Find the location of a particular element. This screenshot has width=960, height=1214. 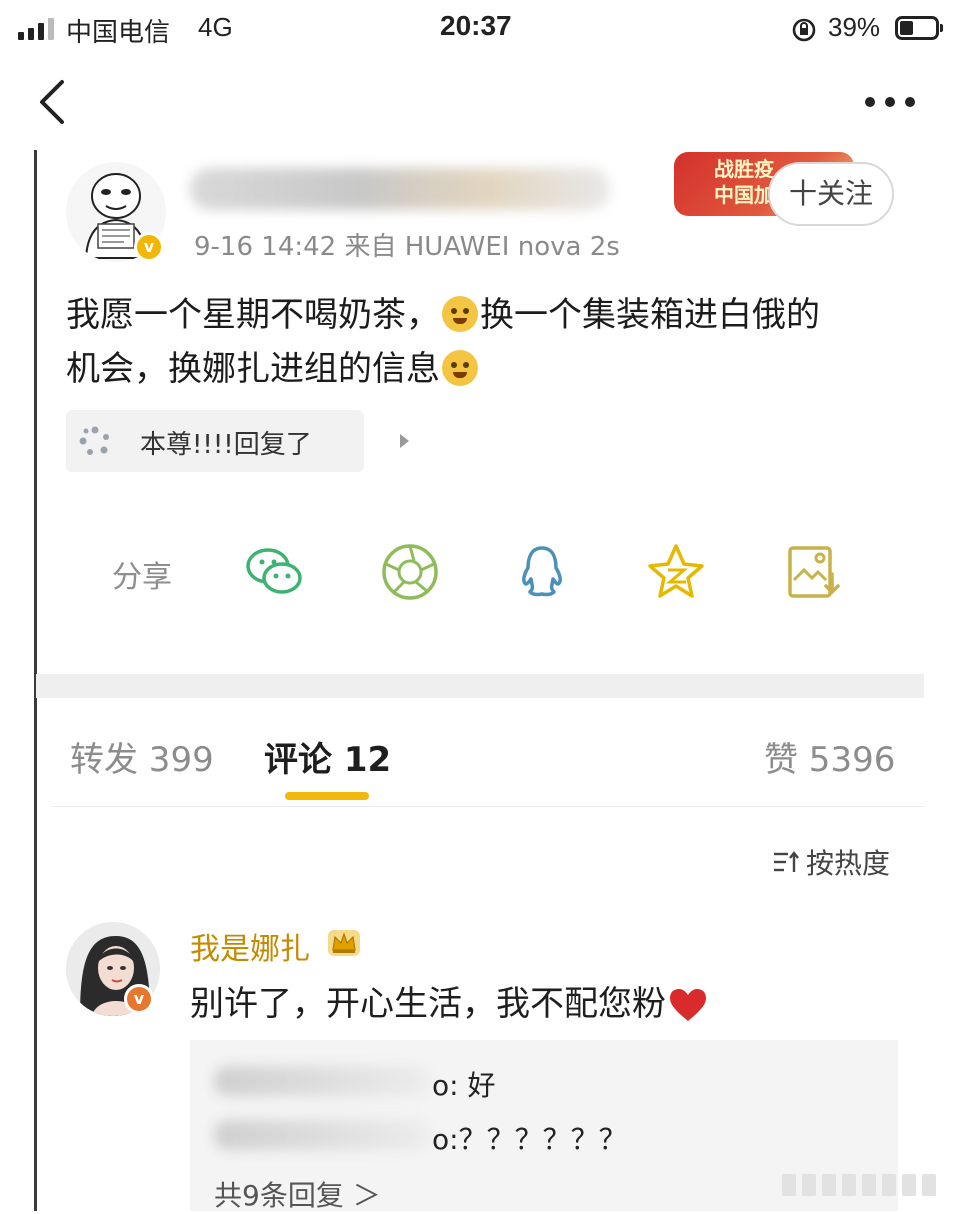

pleading-emoji-icon is located at coordinates (460, 368).